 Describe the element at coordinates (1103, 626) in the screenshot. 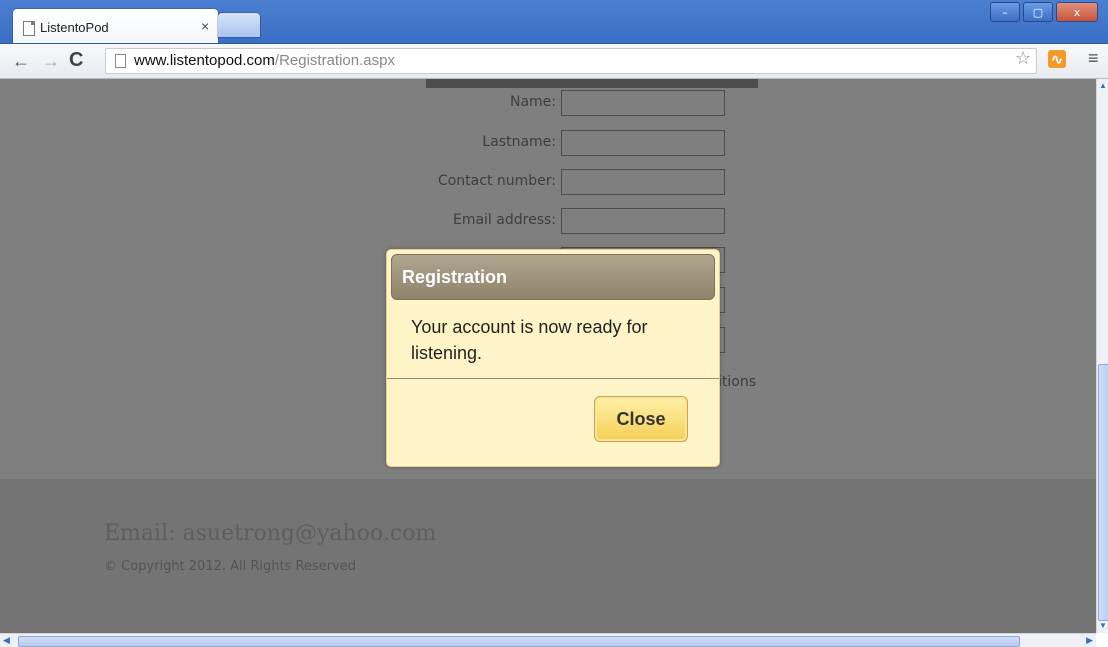

I see `scroll-down-icon: ▼` at that location.